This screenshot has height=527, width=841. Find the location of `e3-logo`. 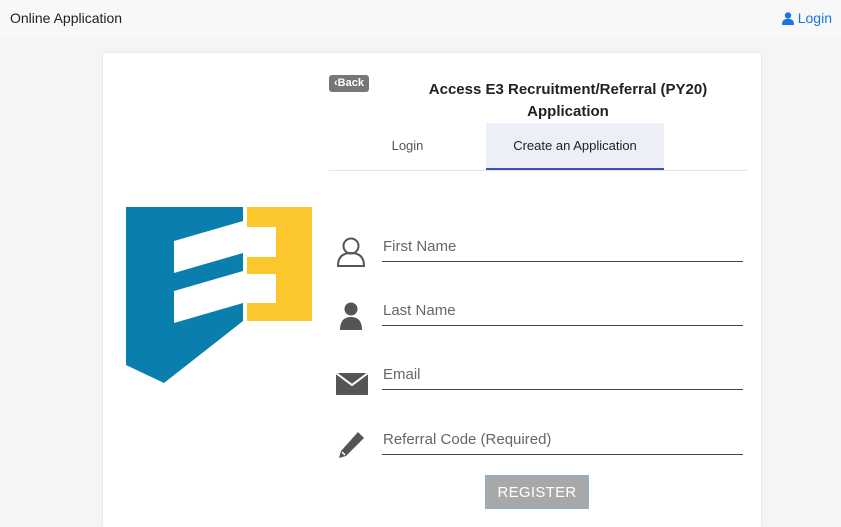

e3-logo is located at coordinates (219, 295).